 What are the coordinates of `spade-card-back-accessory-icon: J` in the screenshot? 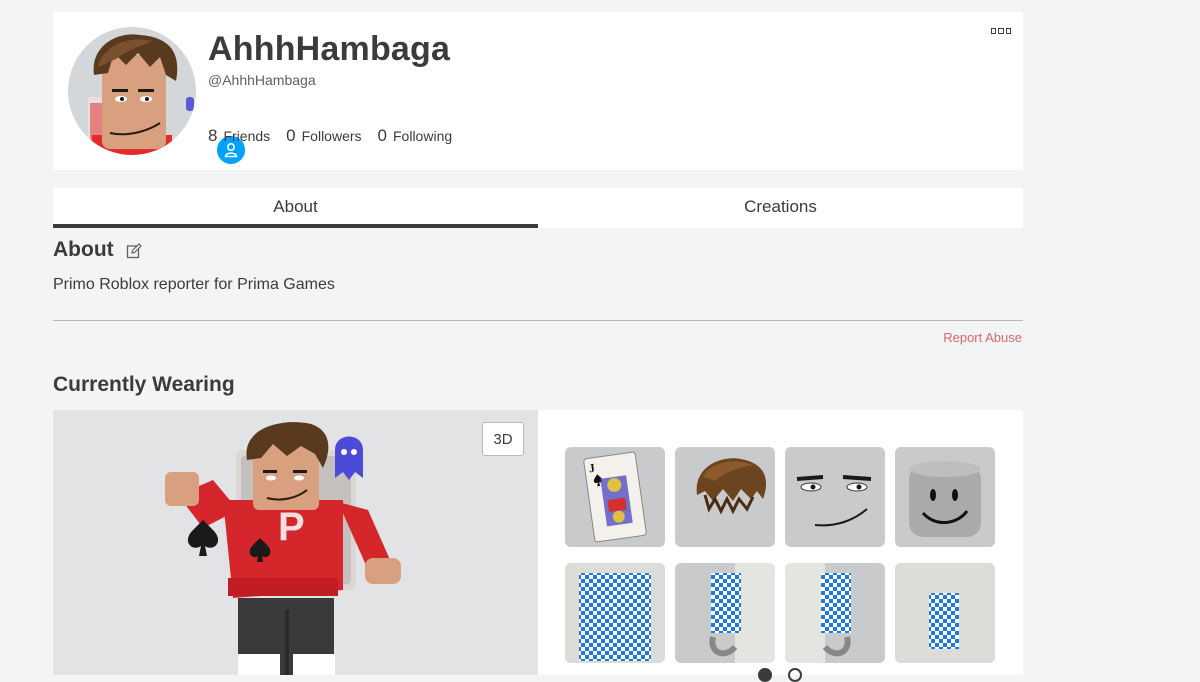 It's located at (615, 497).